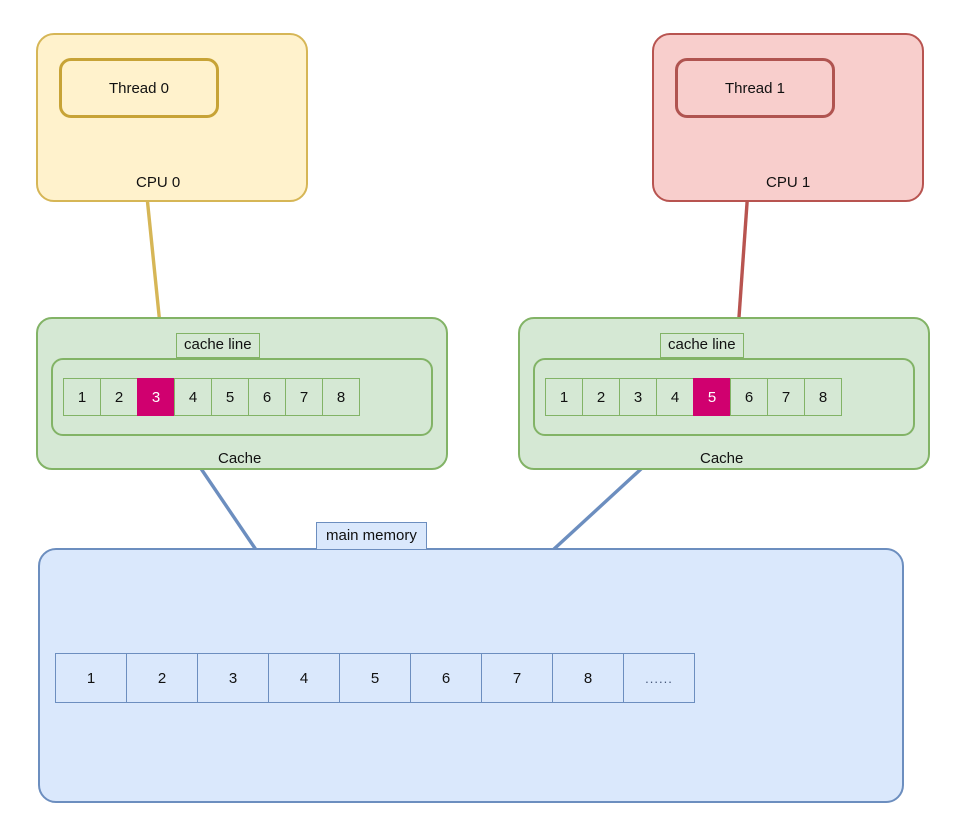  I want to click on cache-right-cell: 8, so click(823, 397).